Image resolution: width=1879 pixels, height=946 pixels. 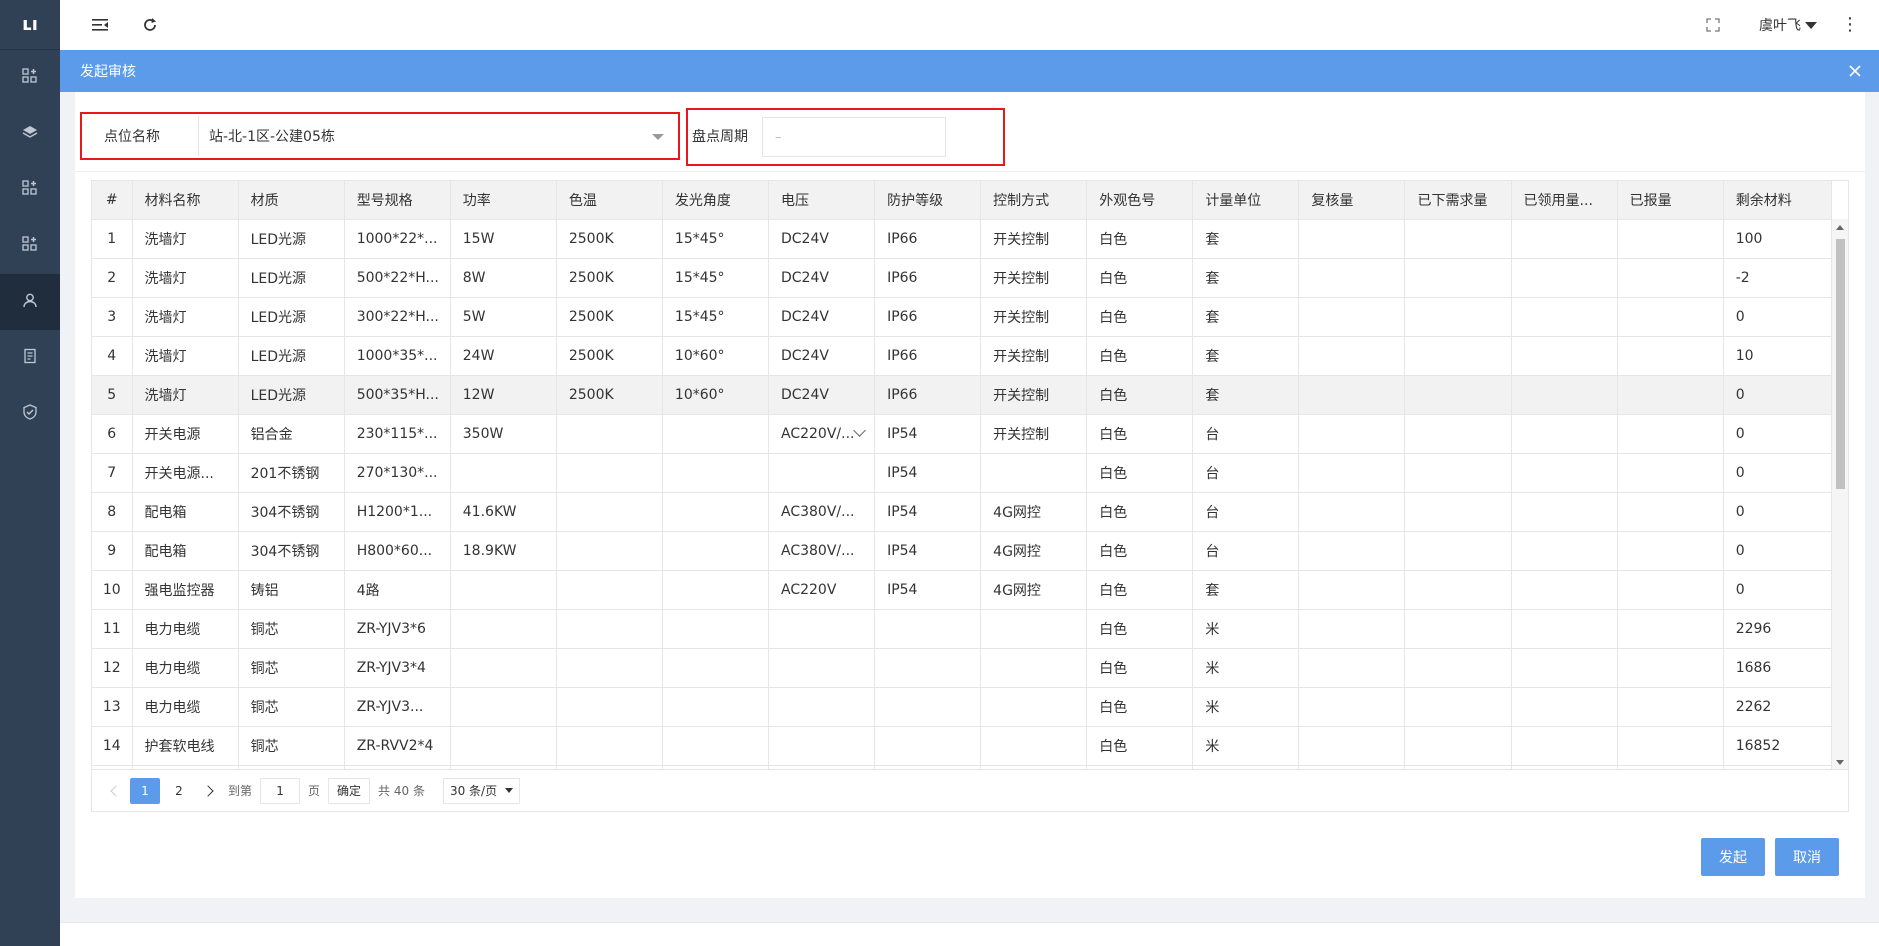 What do you see at coordinates (291, 356) in the screenshot?
I see `table-cell: LED光源` at bounding box center [291, 356].